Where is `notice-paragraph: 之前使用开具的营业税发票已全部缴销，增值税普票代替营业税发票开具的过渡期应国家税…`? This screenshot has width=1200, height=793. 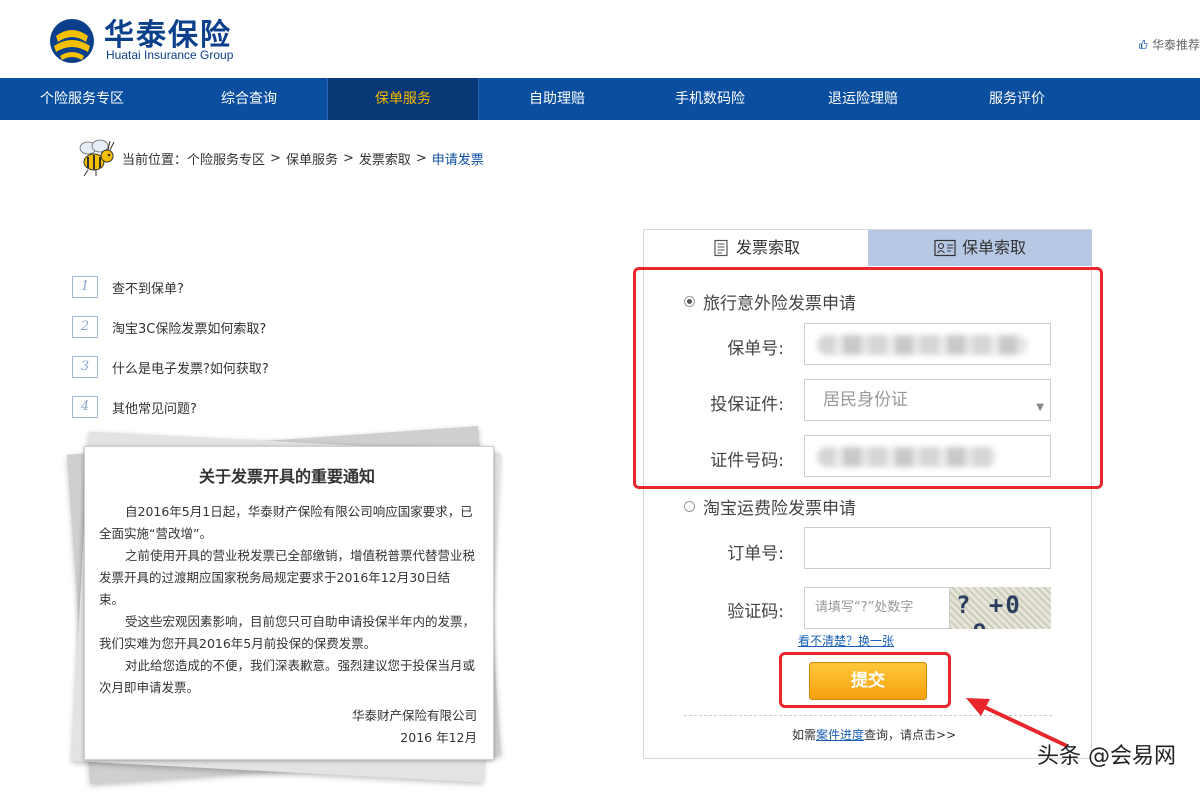
notice-paragraph: 之前使用开具的营业税发票已全部缴销，增值税普票代替营业税发票开具的过渡期应国家税… is located at coordinates (287, 578).